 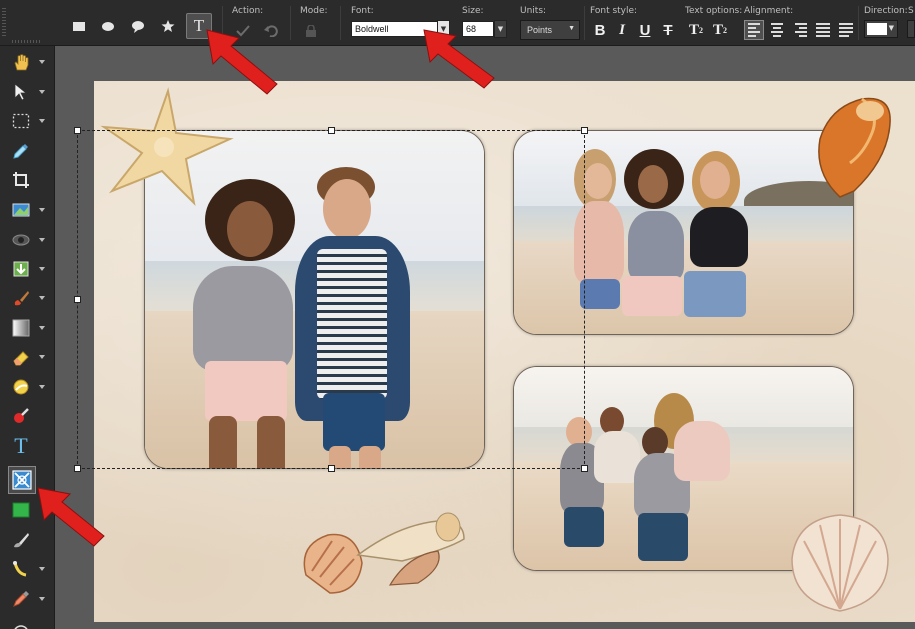 I want to click on straighten-icon, so click(x=21, y=210).